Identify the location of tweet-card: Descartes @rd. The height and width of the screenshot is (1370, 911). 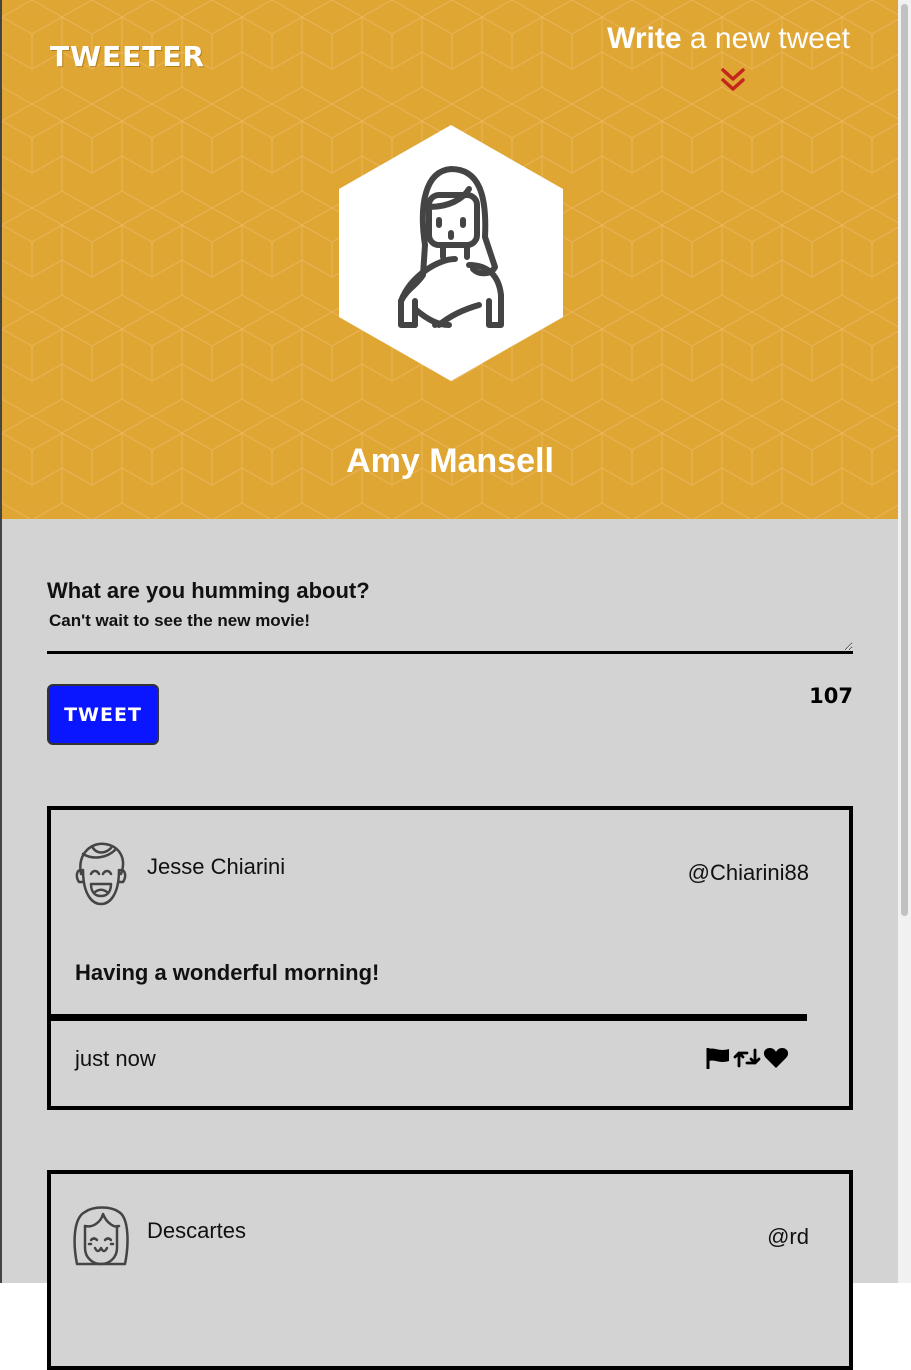
(450, 1270).